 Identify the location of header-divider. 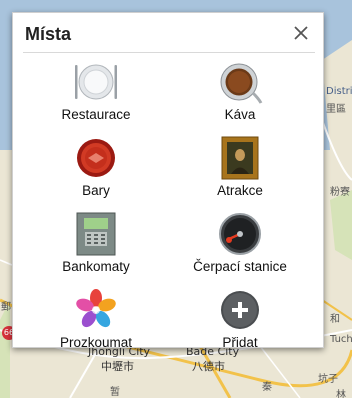
(169, 52).